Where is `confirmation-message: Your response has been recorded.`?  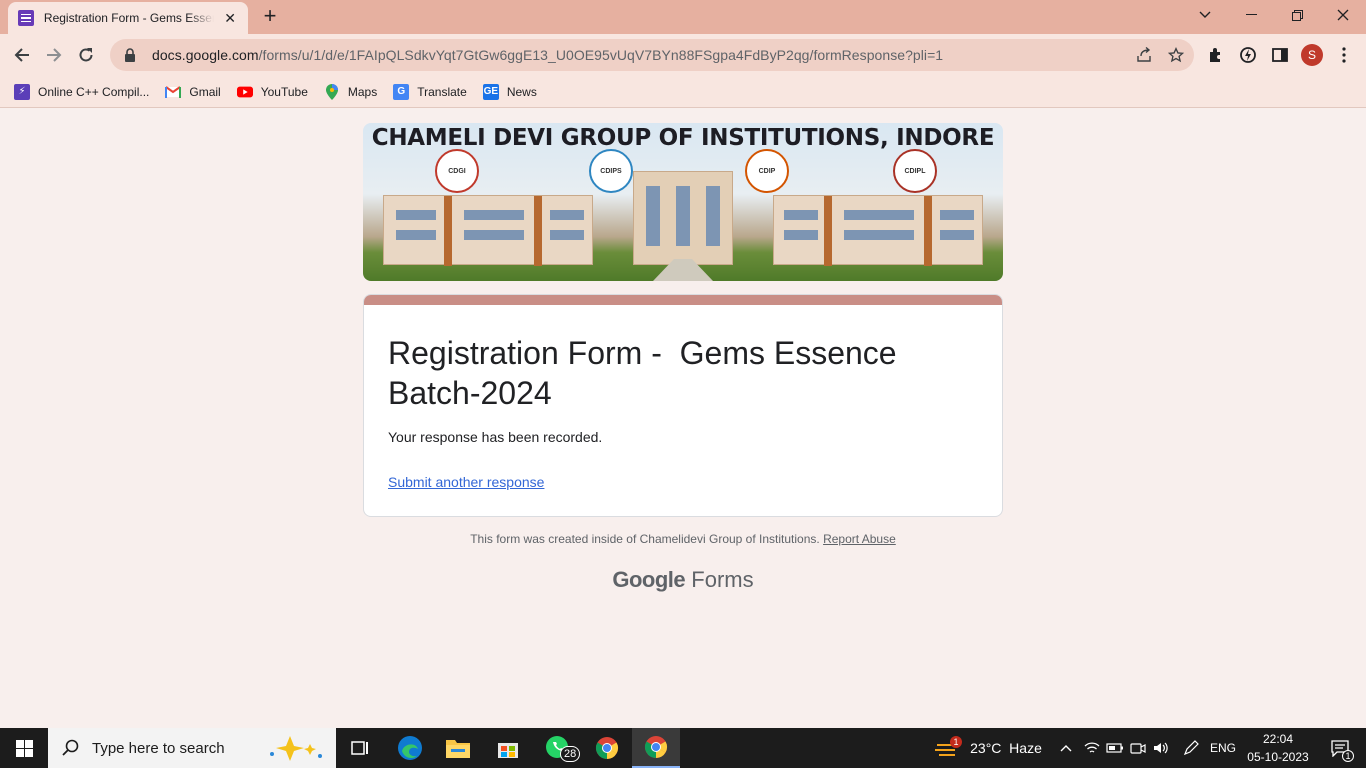
confirmation-message: Your response has been recorded. is located at coordinates (495, 437).